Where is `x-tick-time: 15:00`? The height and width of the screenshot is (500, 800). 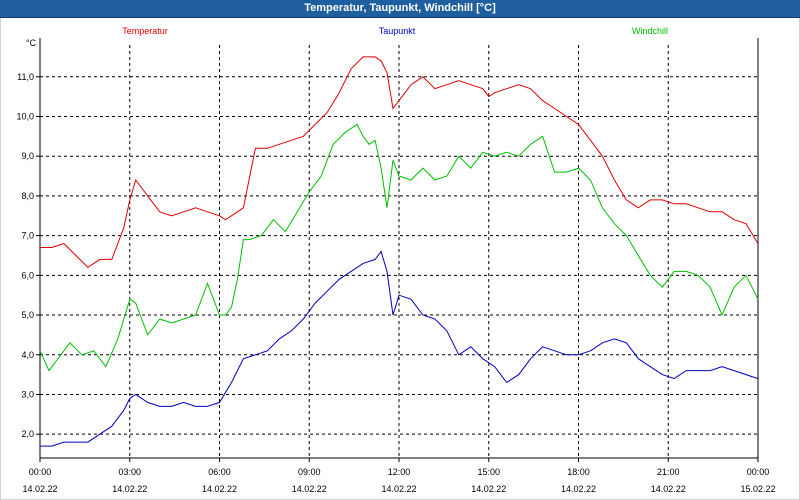
x-tick-time: 15:00 is located at coordinates (488, 472).